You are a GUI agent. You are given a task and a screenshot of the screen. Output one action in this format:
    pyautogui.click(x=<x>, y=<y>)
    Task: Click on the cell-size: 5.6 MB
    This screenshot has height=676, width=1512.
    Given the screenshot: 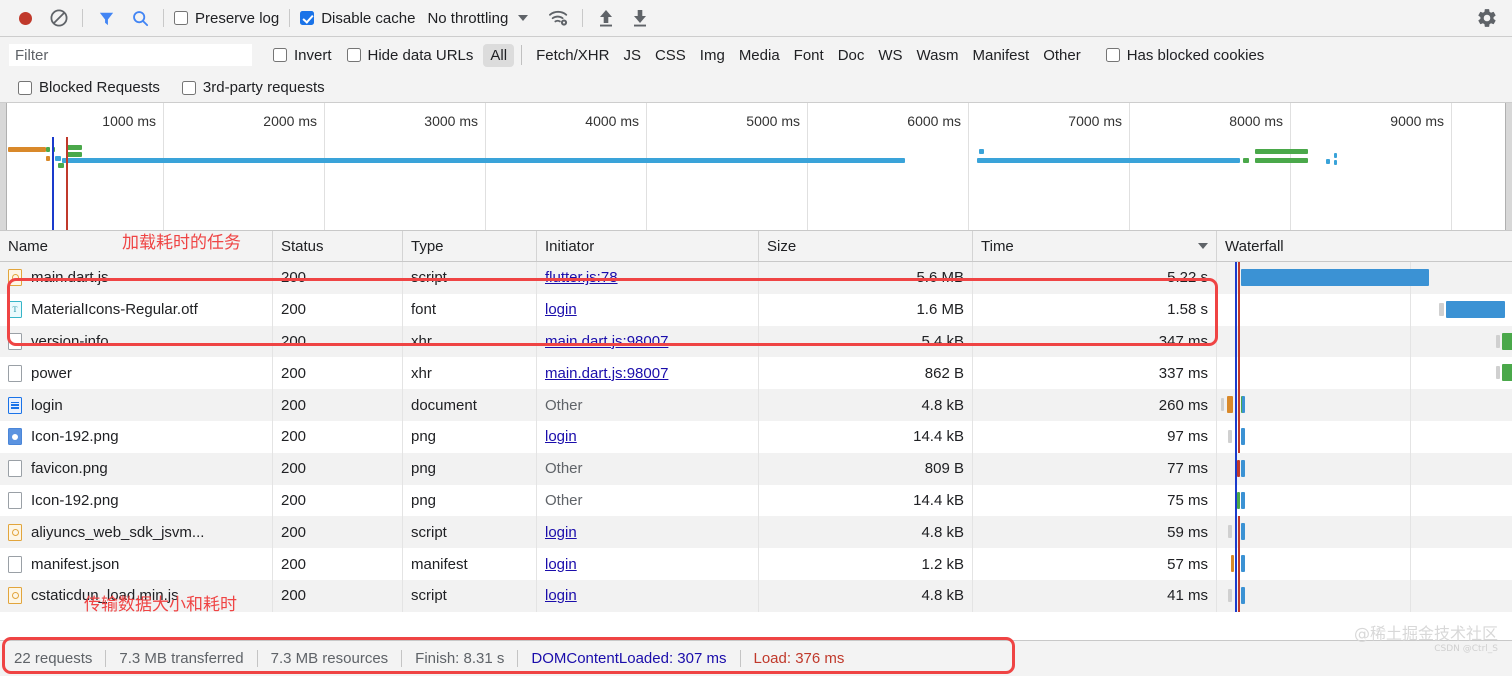 What is the action you would take?
    pyautogui.click(x=865, y=278)
    